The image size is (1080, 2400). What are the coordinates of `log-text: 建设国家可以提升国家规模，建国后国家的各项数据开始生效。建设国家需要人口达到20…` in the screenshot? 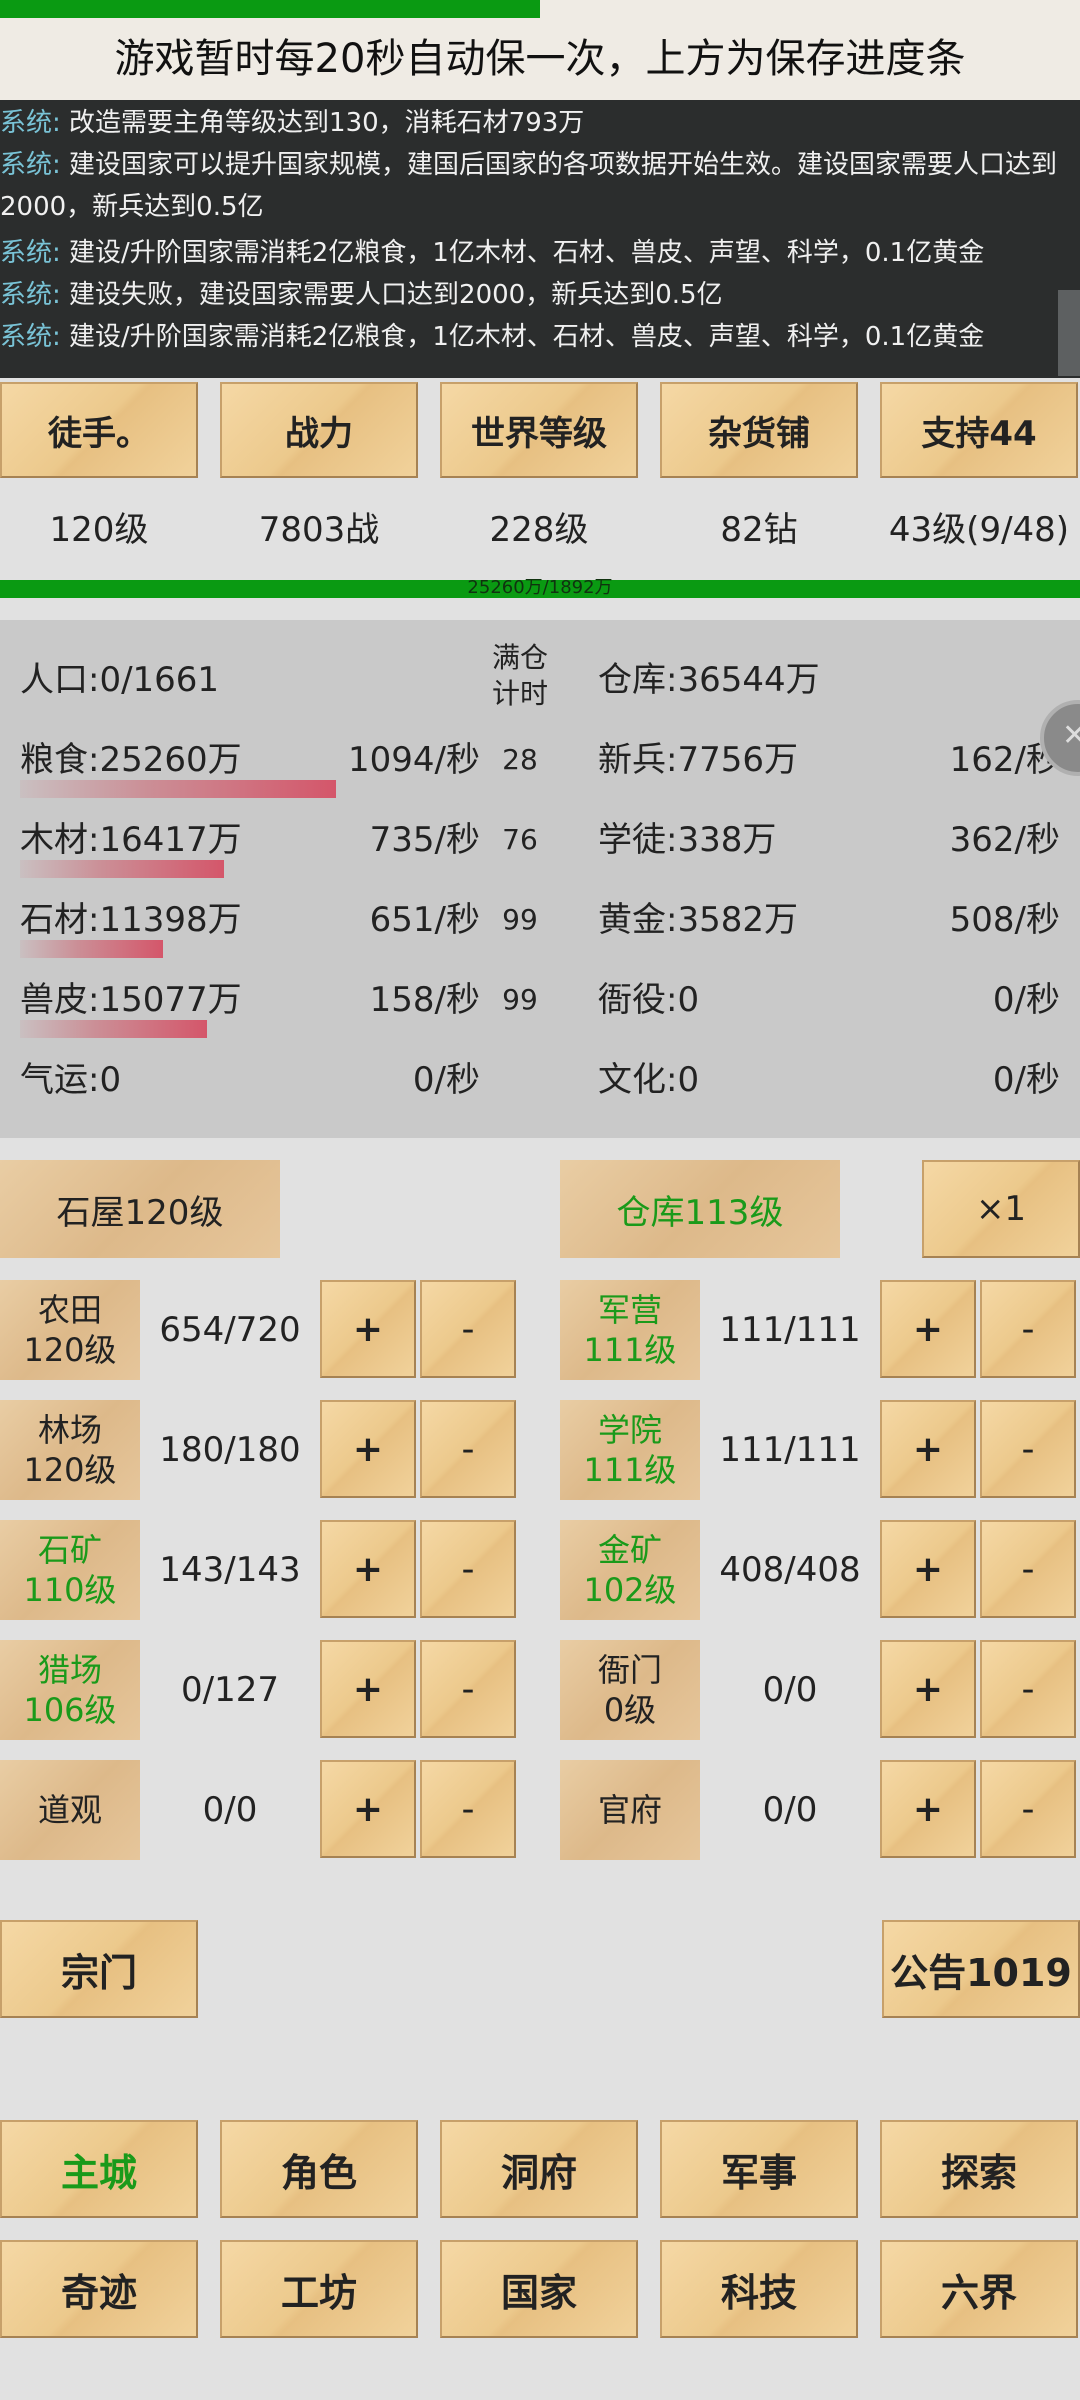 It's located at (529, 186).